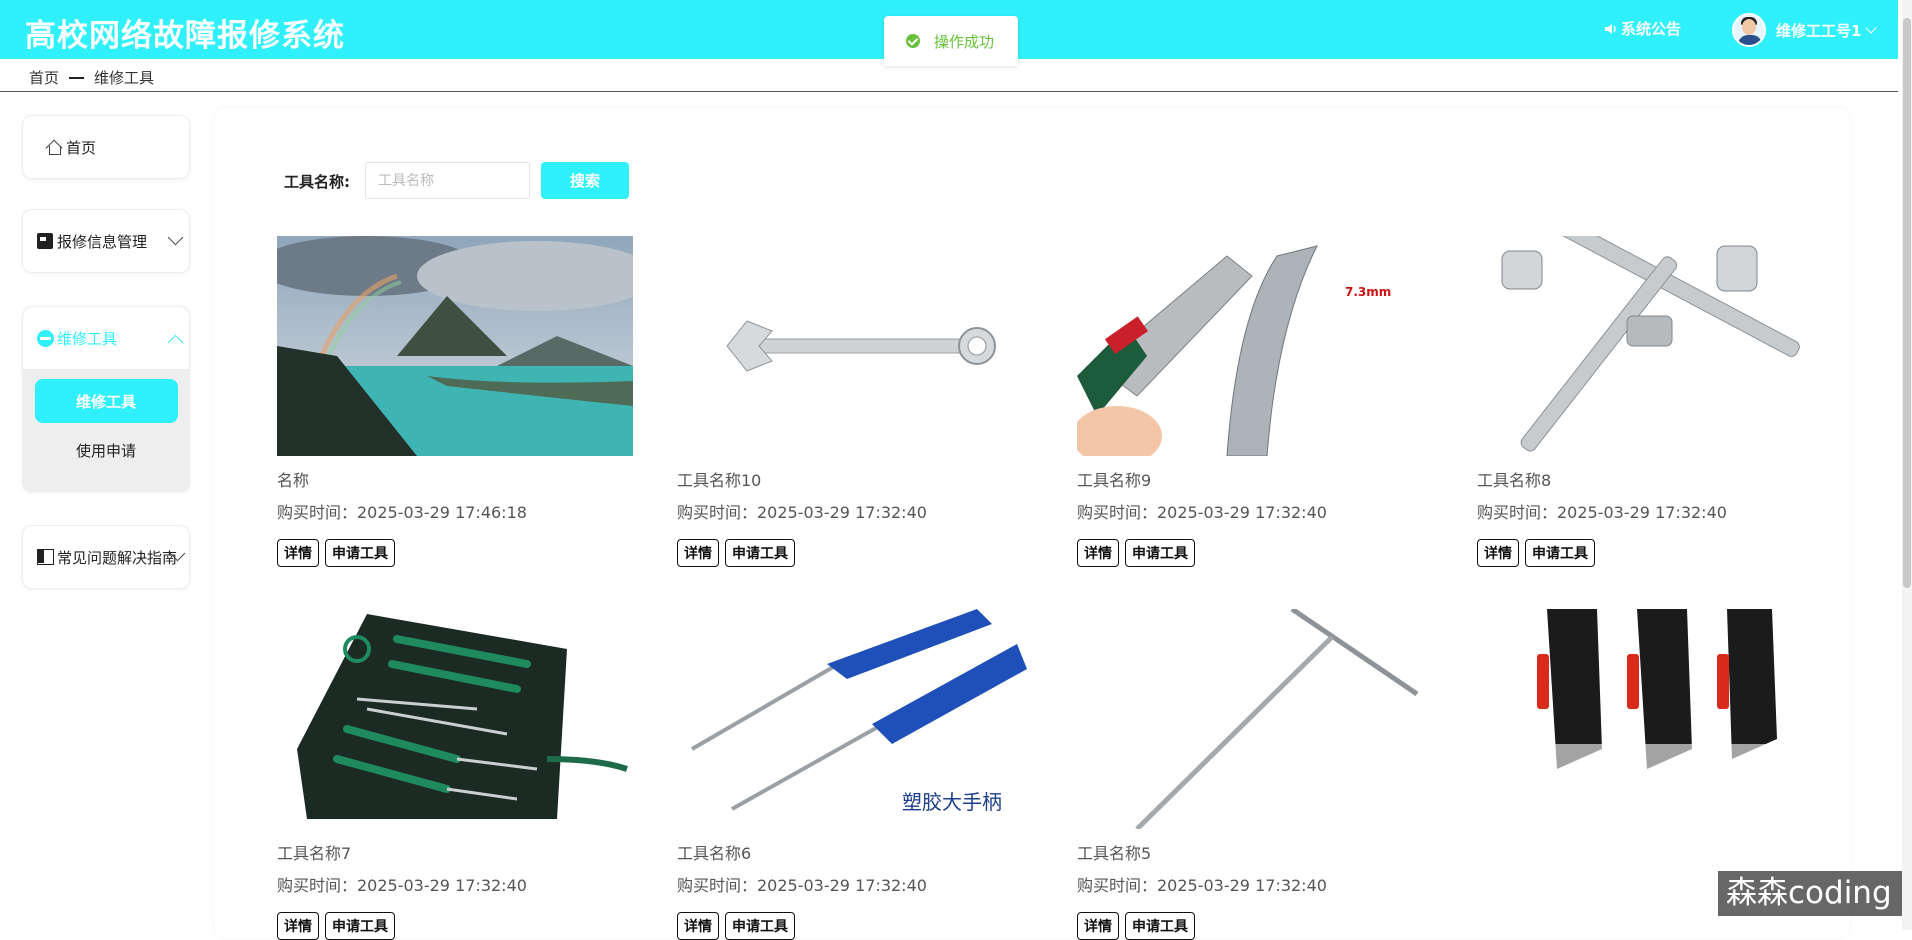  I want to click on watermark: 森森coding, so click(1810, 893).